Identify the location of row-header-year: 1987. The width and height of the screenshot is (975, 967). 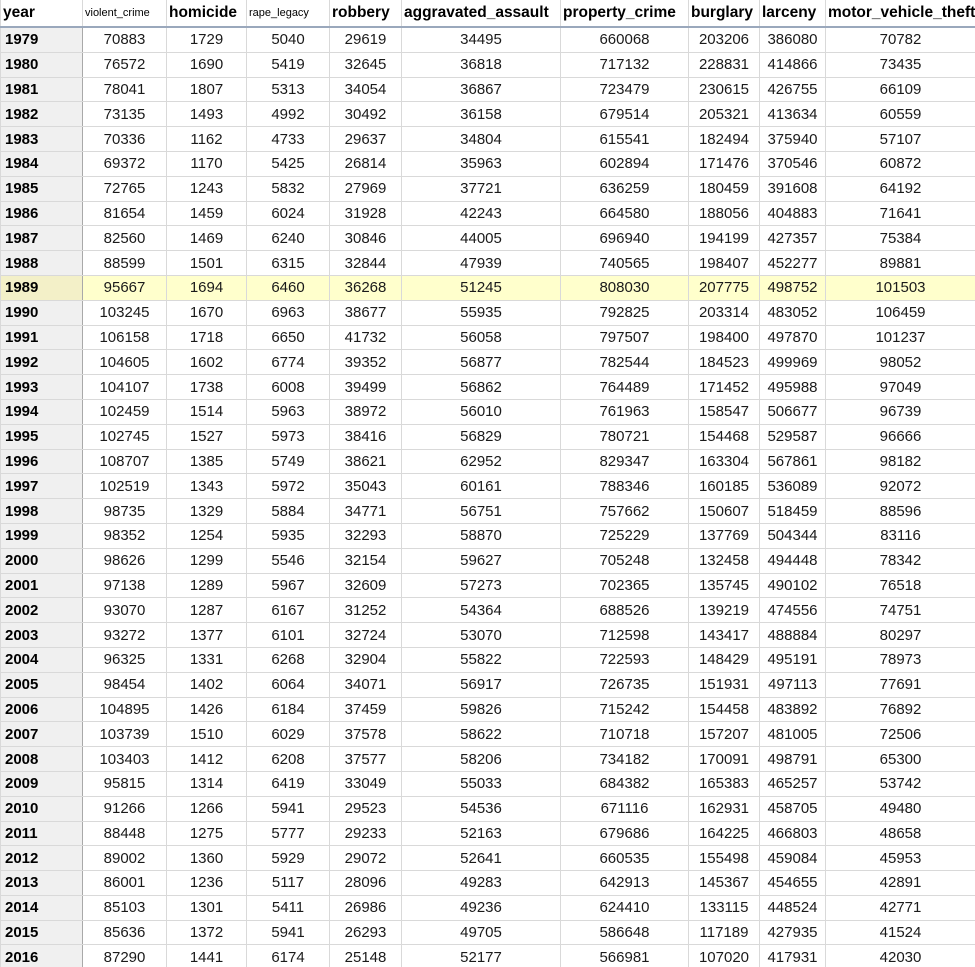
(41, 238).